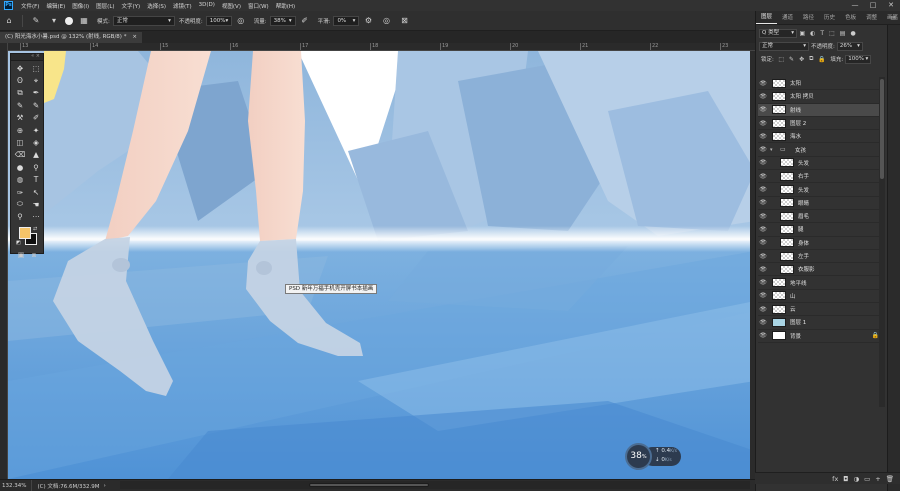 The height and width of the screenshot is (491, 900). Describe the element at coordinates (36, 142) in the screenshot. I see `dodge-tool-icon: ◈` at that location.